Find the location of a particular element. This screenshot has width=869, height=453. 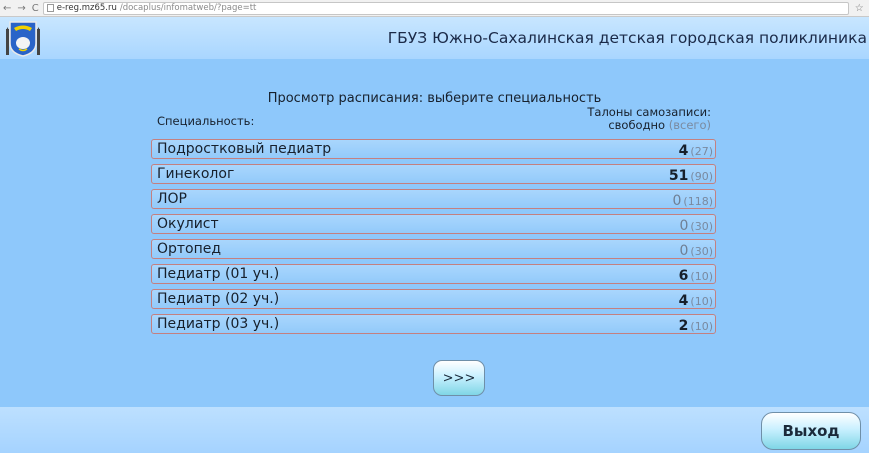

specialty-row-teen-pediatrician: Подростковый педиатр 4 (27) is located at coordinates (433, 149).